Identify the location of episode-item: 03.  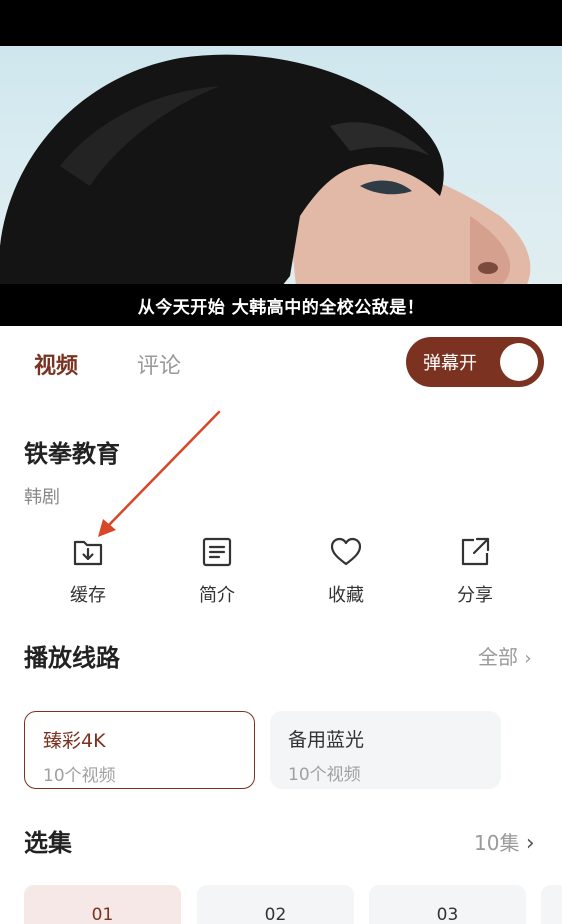
(447, 904).